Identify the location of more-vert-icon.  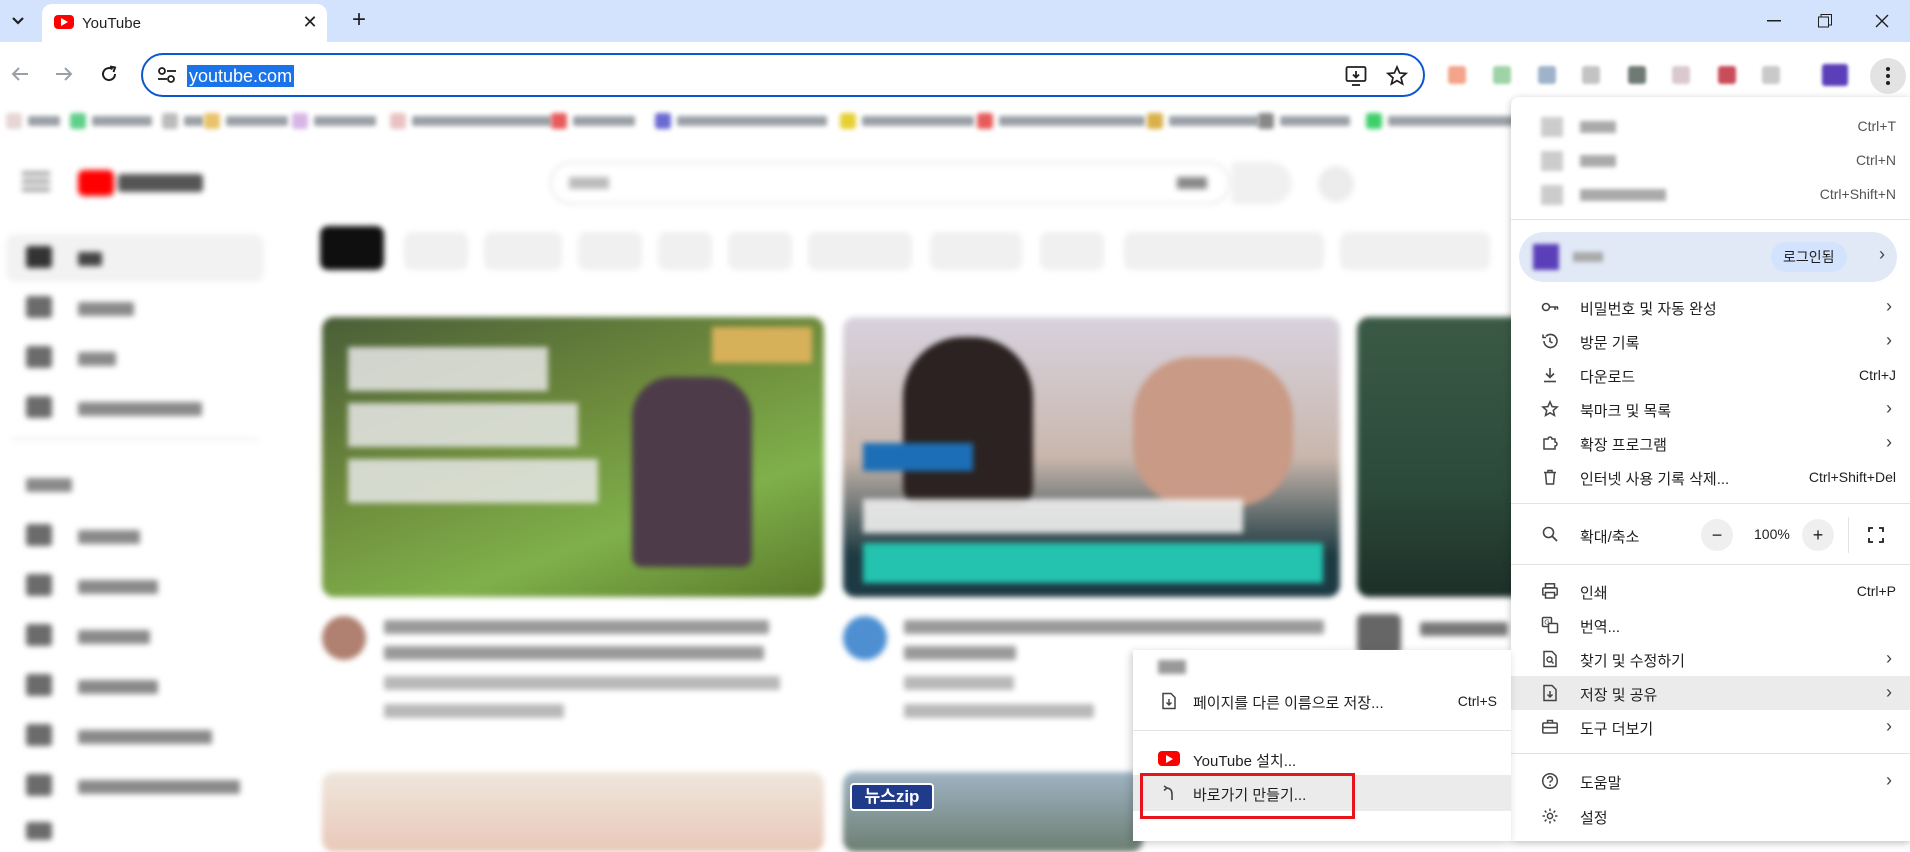
(1888, 76).